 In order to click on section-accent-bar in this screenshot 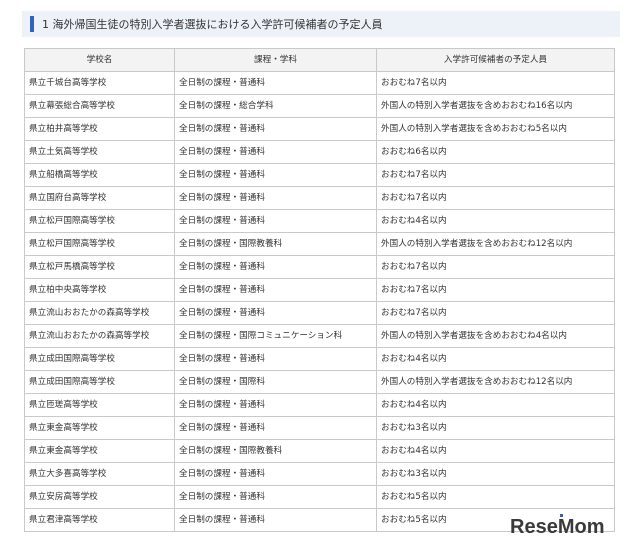, I will do `click(32, 24)`.